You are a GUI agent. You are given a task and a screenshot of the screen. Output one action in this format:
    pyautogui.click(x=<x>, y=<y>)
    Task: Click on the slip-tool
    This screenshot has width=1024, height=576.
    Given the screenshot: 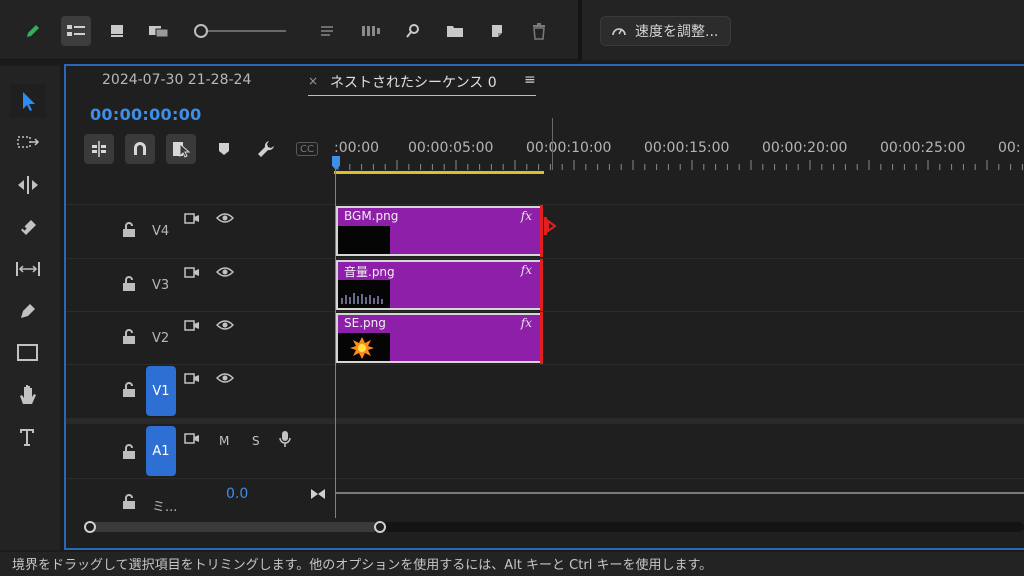 What is the action you would take?
    pyautogui.click(x=28, y=269)
    